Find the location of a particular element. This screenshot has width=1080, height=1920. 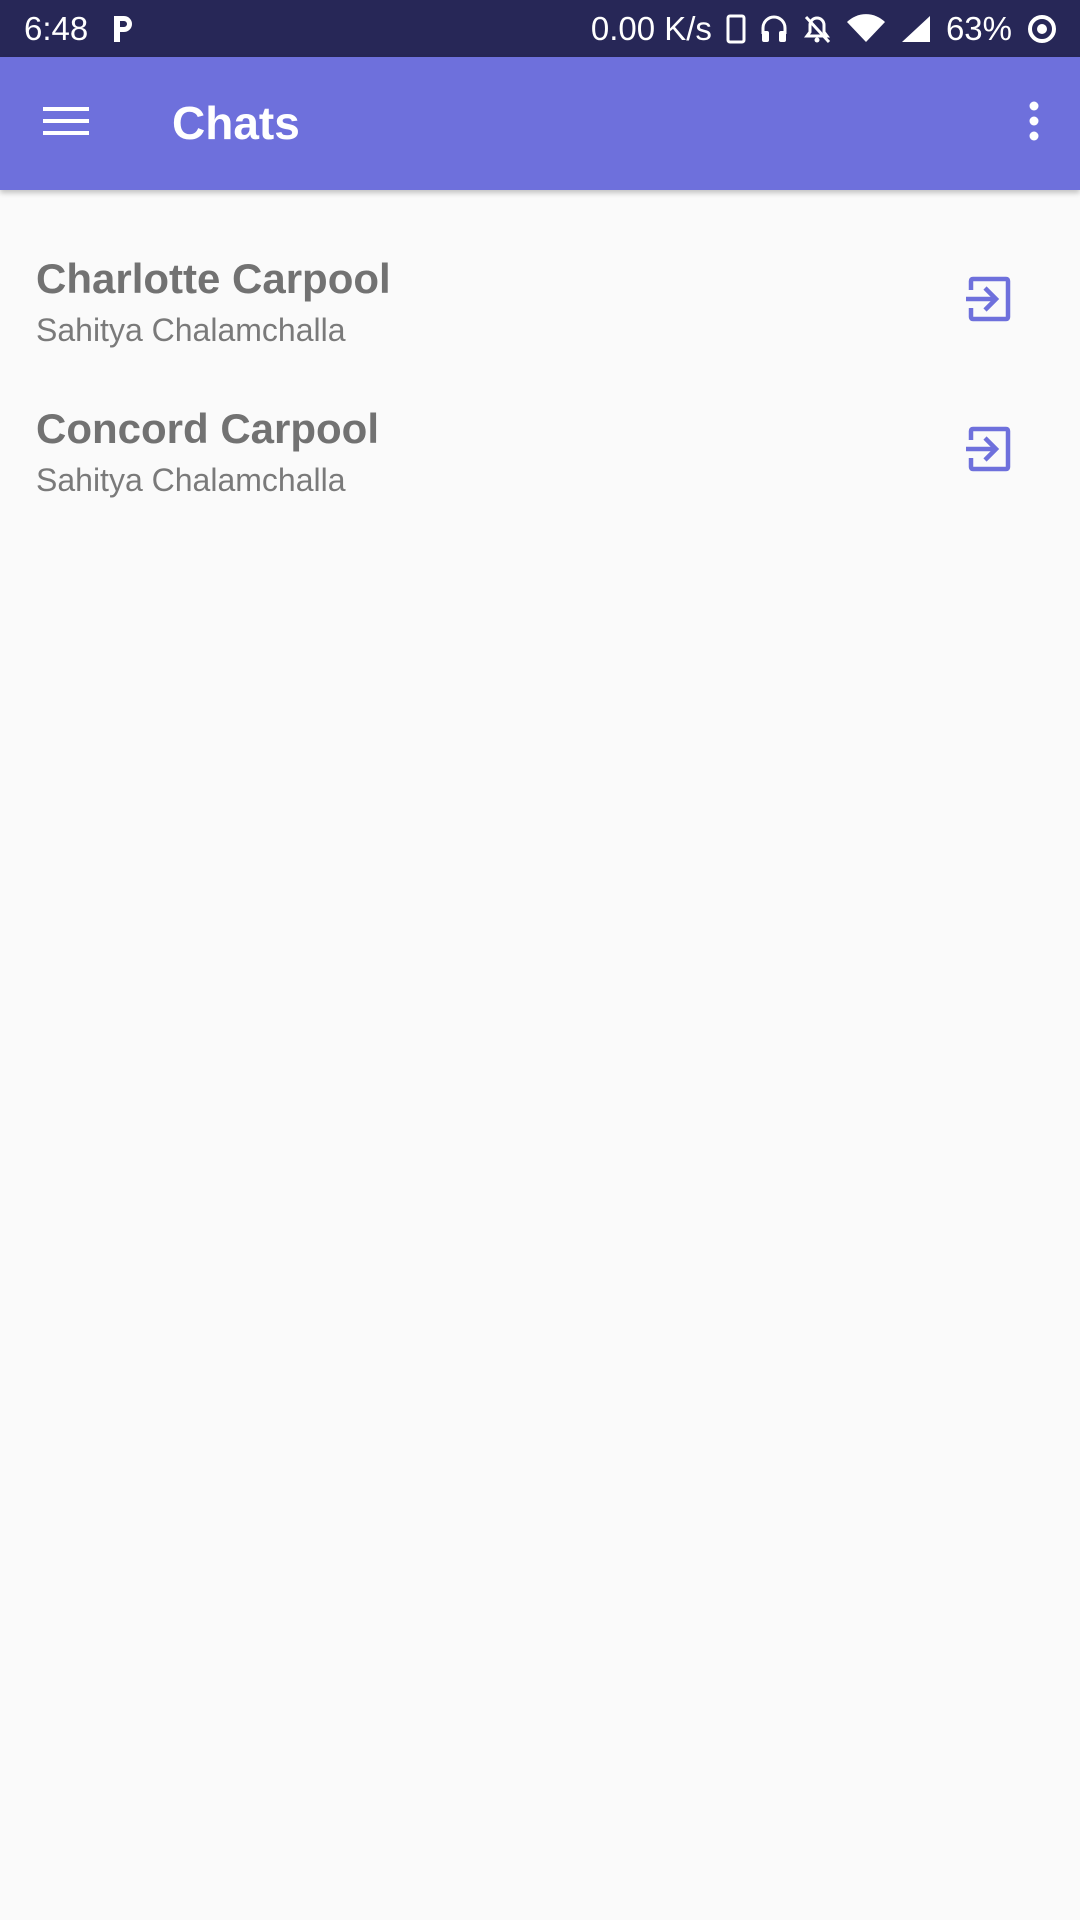

network-speed: 0.00 K/s is located at coordinates (651, 28).